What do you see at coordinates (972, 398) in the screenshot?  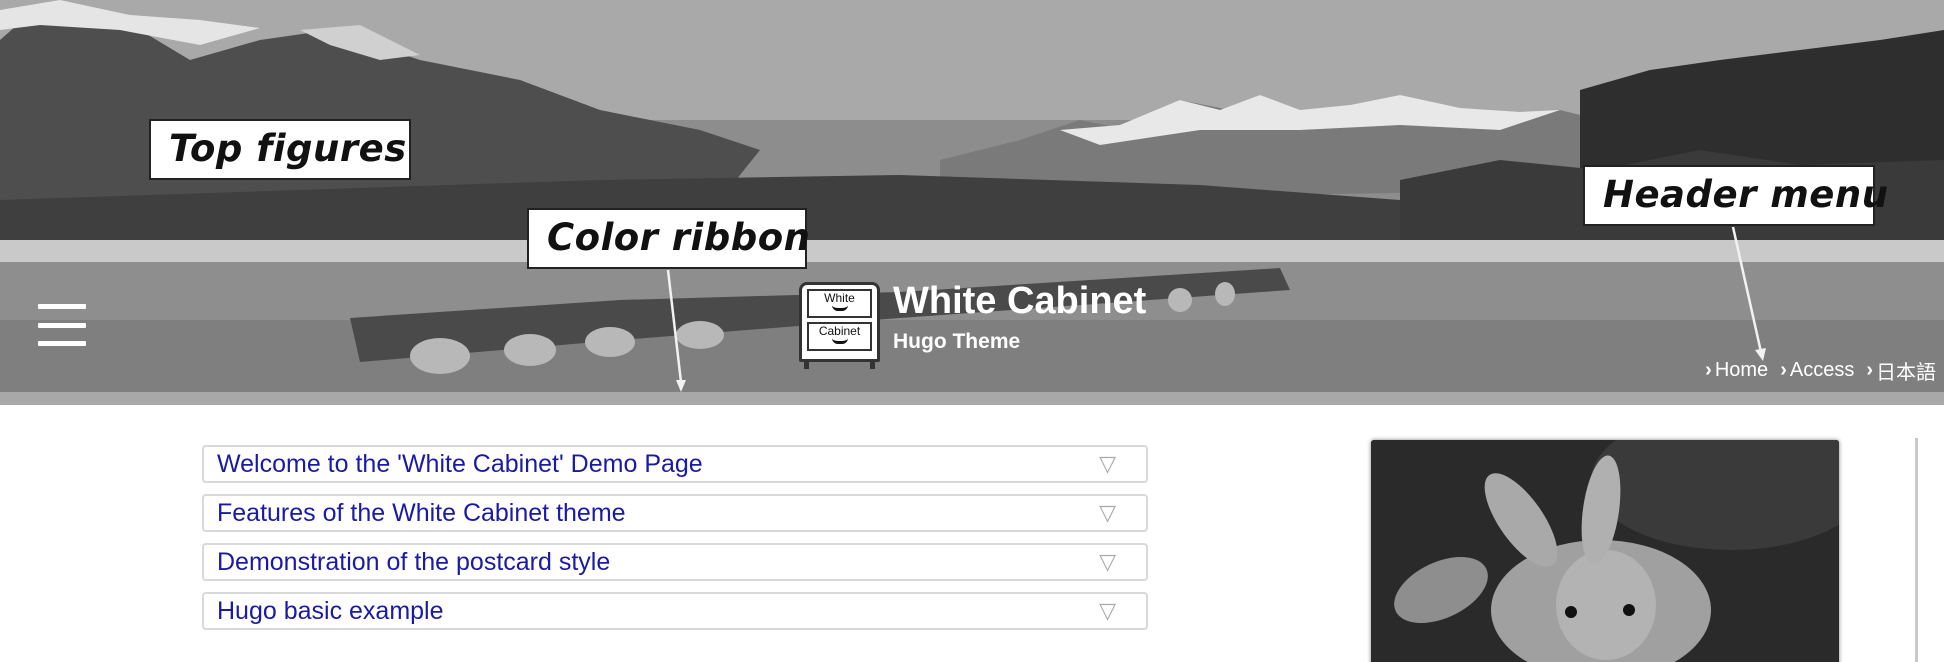 I see `color-ribbon` at bounding box center [972, 398].